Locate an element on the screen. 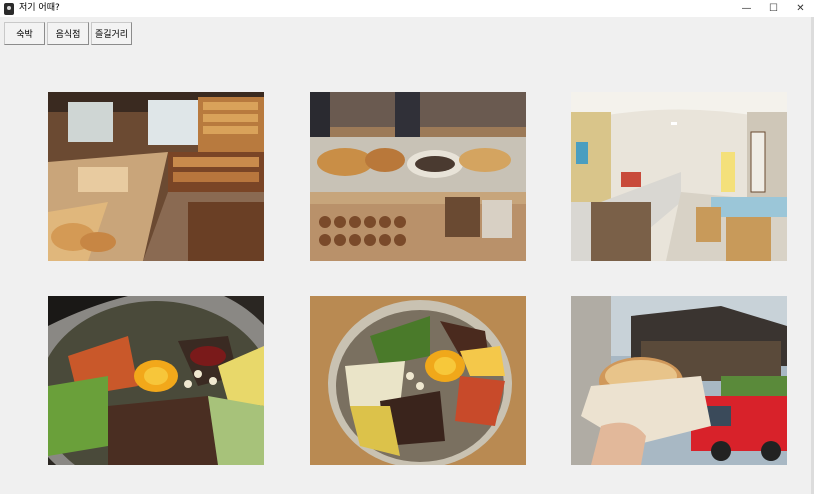 This screenshot has height=494, width=814. lodging-button: 숙박 is located at coordinates (24, 33).